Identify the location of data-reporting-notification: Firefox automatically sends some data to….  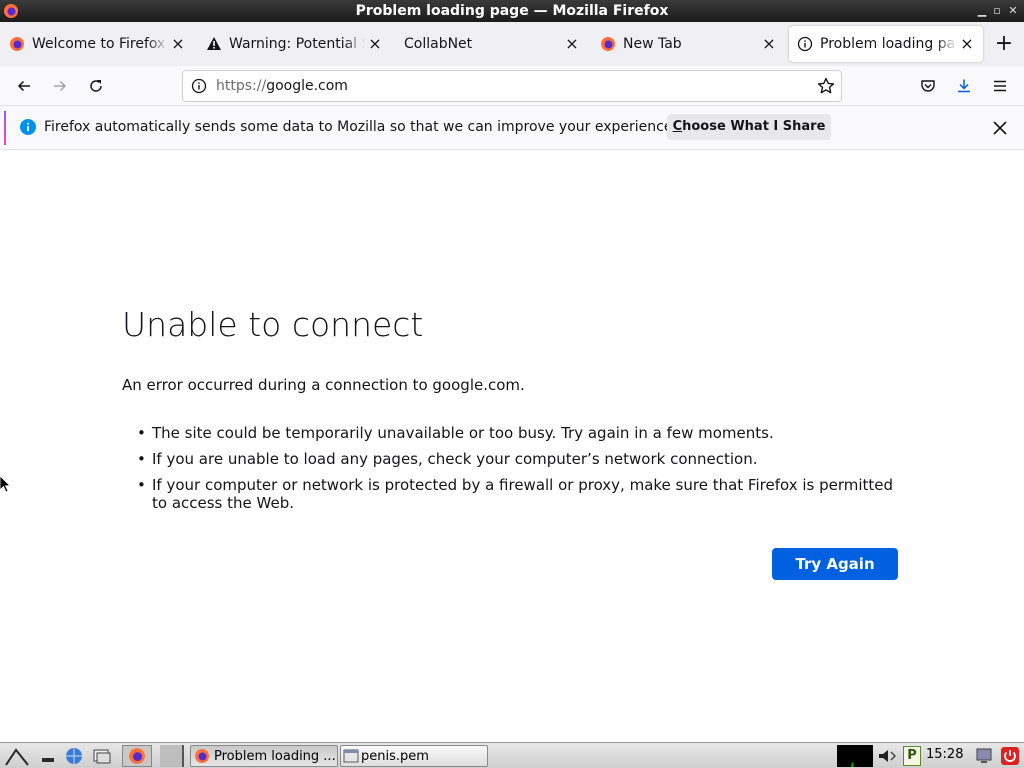
(512, 128).